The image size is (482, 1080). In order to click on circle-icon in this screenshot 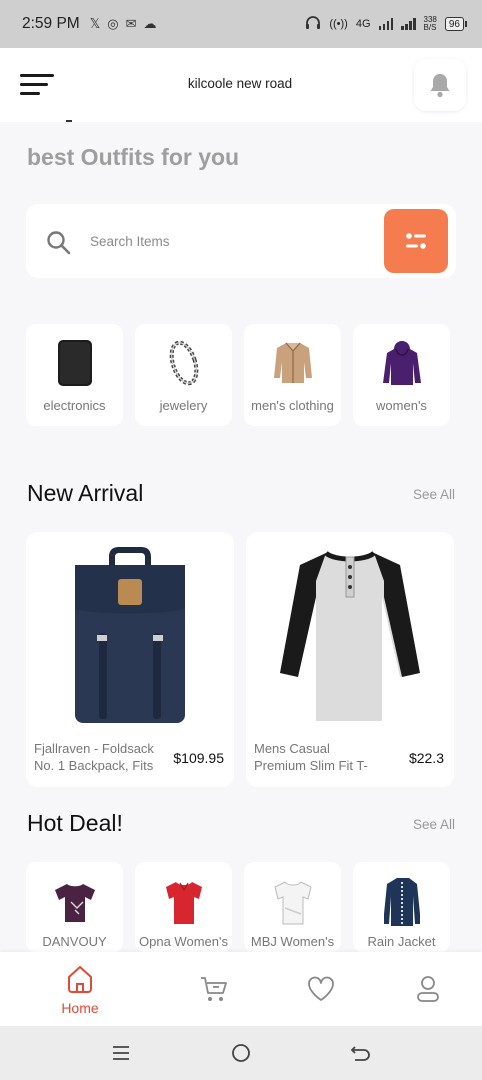, I will do `click(241, 1053)`.